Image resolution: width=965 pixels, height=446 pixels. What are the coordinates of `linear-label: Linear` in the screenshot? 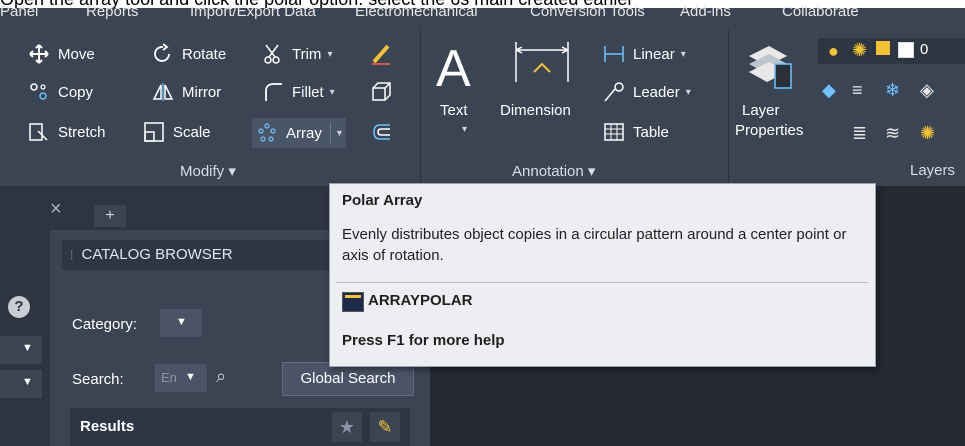 It's located at (654, 54).